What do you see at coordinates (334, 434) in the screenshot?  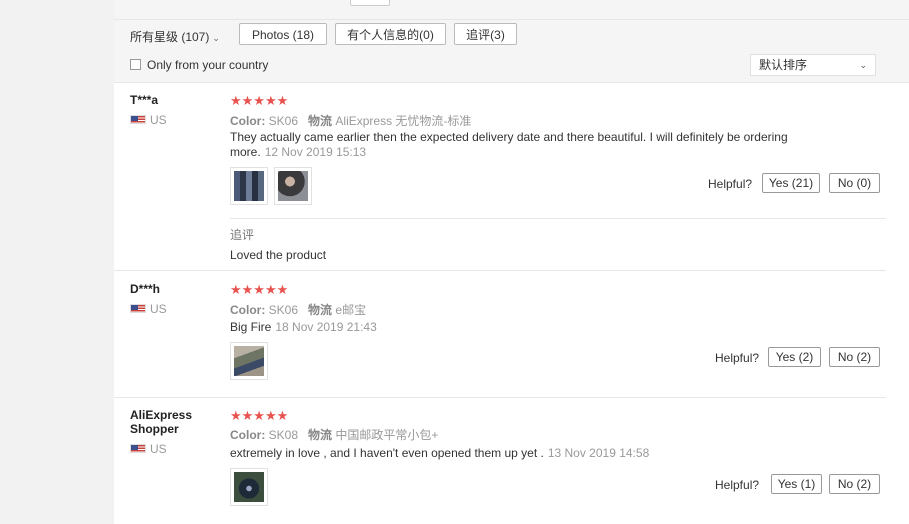 I see `review-attributes: Color: SK08 物流 中国邮政平常小包+` at bounding box center [334, 434].